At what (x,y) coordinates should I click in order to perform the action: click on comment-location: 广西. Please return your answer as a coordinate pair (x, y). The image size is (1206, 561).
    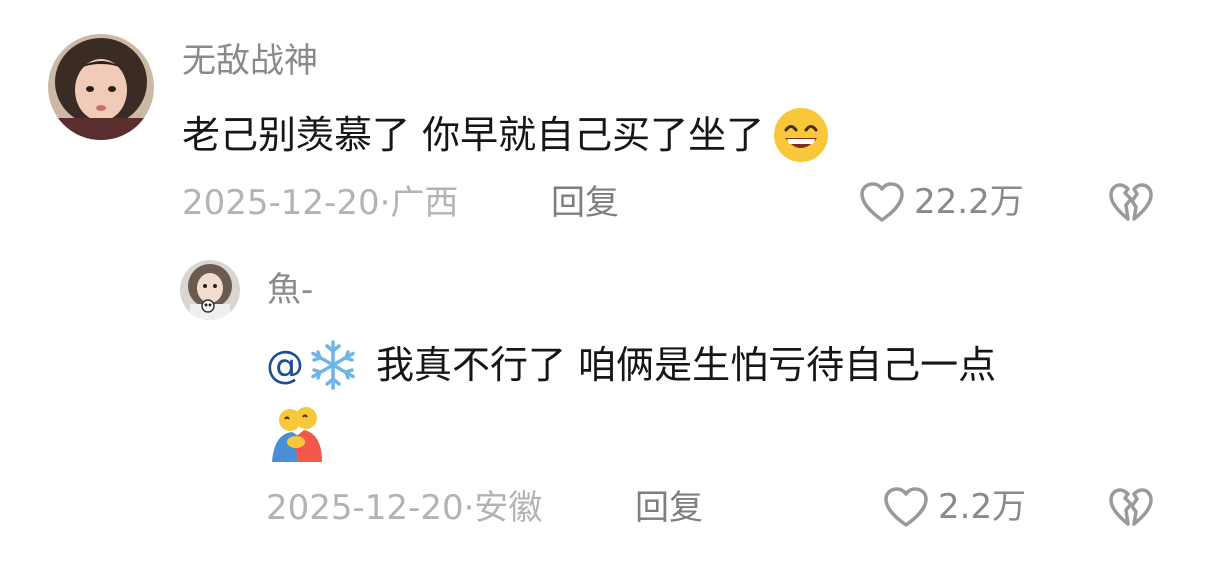
    Looking at the image, I should click on (424, 203).